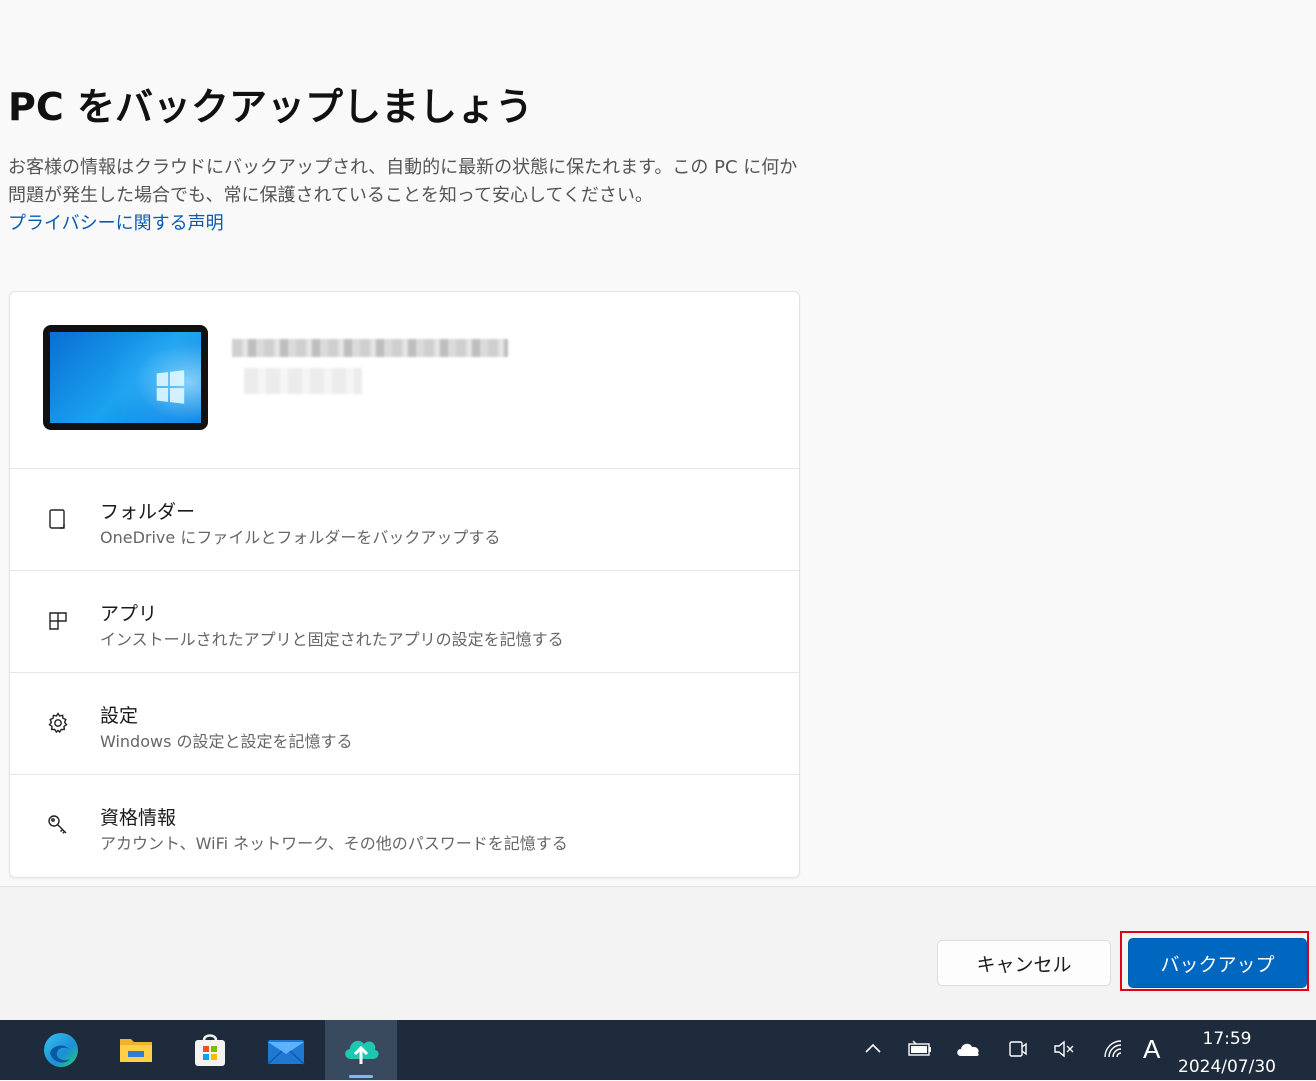 The height and width of the screenshot is (1081, 1316). What do you see at coordinates (1227, 1039) in the screenshot?
I see `clock-time: 17:59` at bounding box center [1227, 1039].